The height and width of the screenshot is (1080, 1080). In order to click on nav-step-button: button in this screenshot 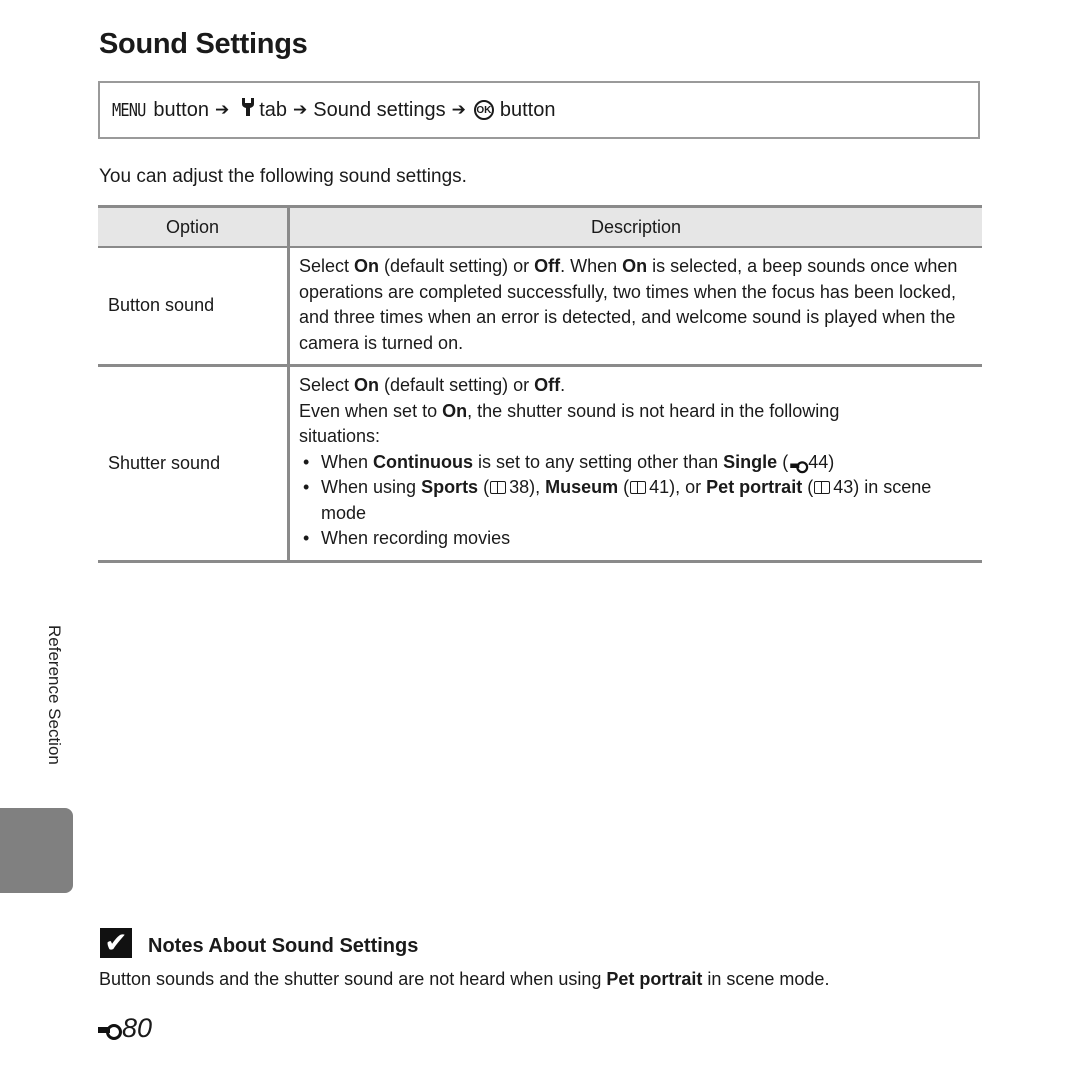, I will do `click(181, 109)`.